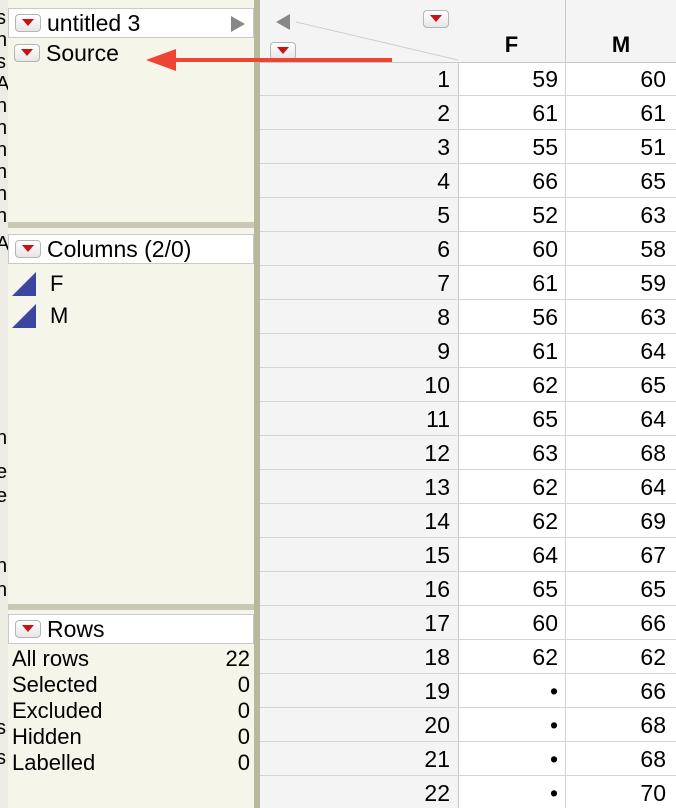  What do you see at coordinates (238, 24) in the screenshot?
I see `expand-right-icon` at bounding box center [238, 24].